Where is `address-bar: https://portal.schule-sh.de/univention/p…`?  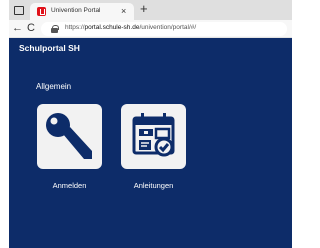 address-bar: https://portal.schule-sh.de/univention/p… is located at coordinates (164, 29).